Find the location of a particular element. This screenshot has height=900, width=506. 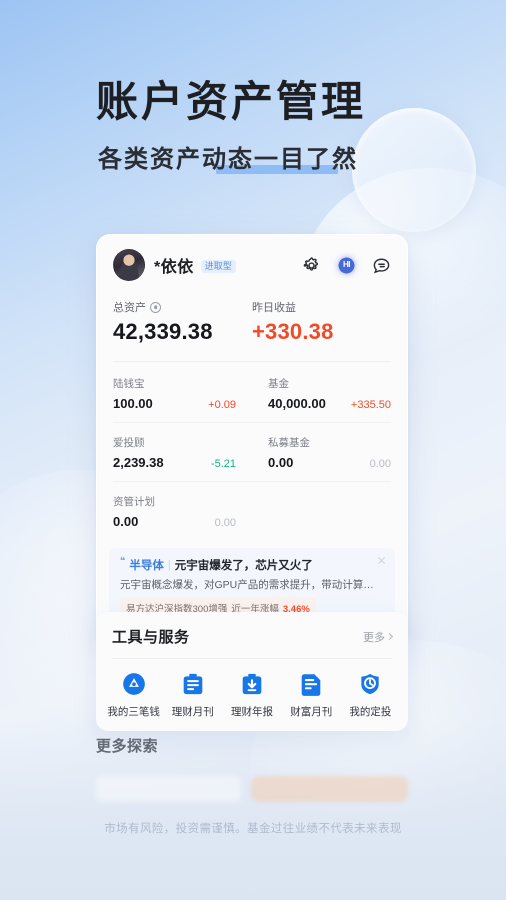

news-title: 元宇宙爆发了，芯片又火了 is located at coordinates (243, 566).